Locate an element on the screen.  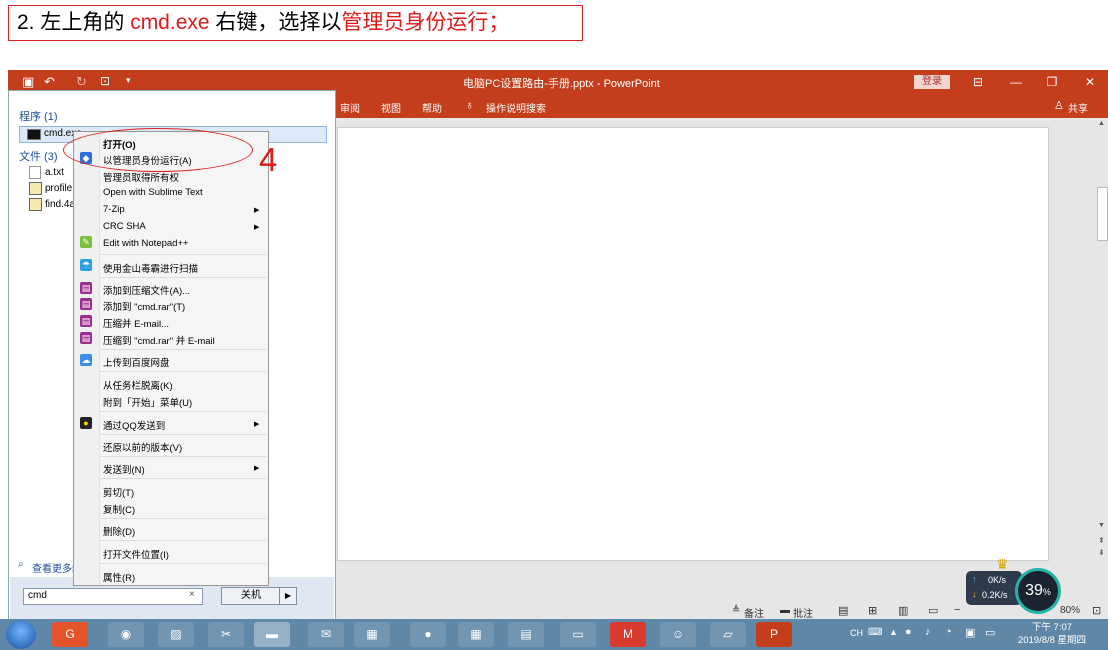
keyboard-icon: ⌨ is located at coordinates (875, 632).